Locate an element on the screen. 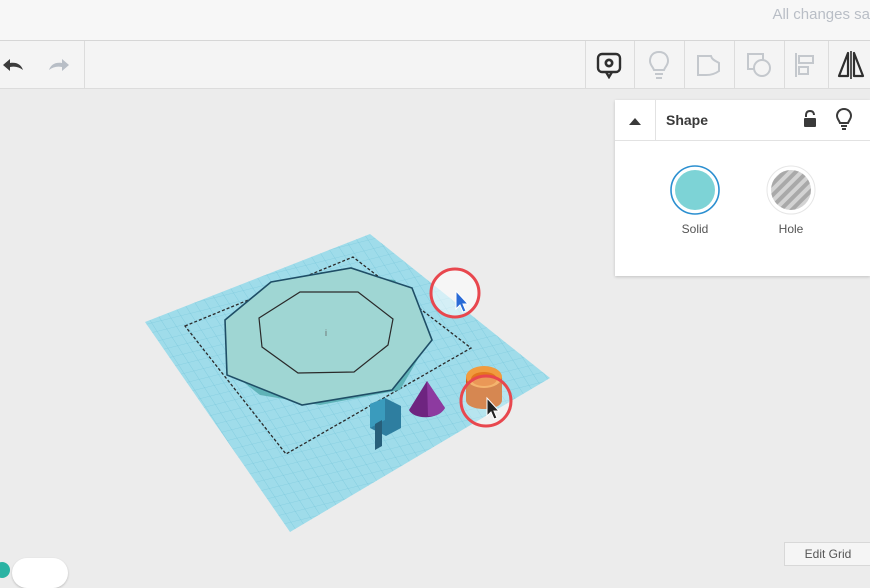  solid-option is located at coordinates (695, 192).